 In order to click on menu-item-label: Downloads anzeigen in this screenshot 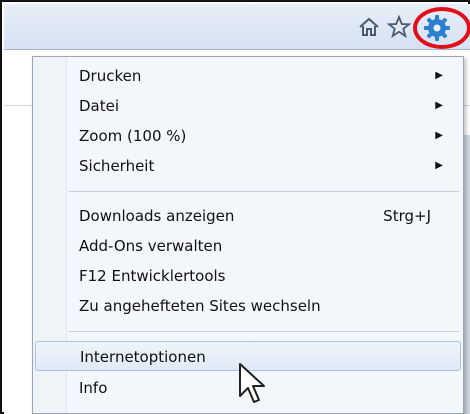, I will do `click(157, 216)`.